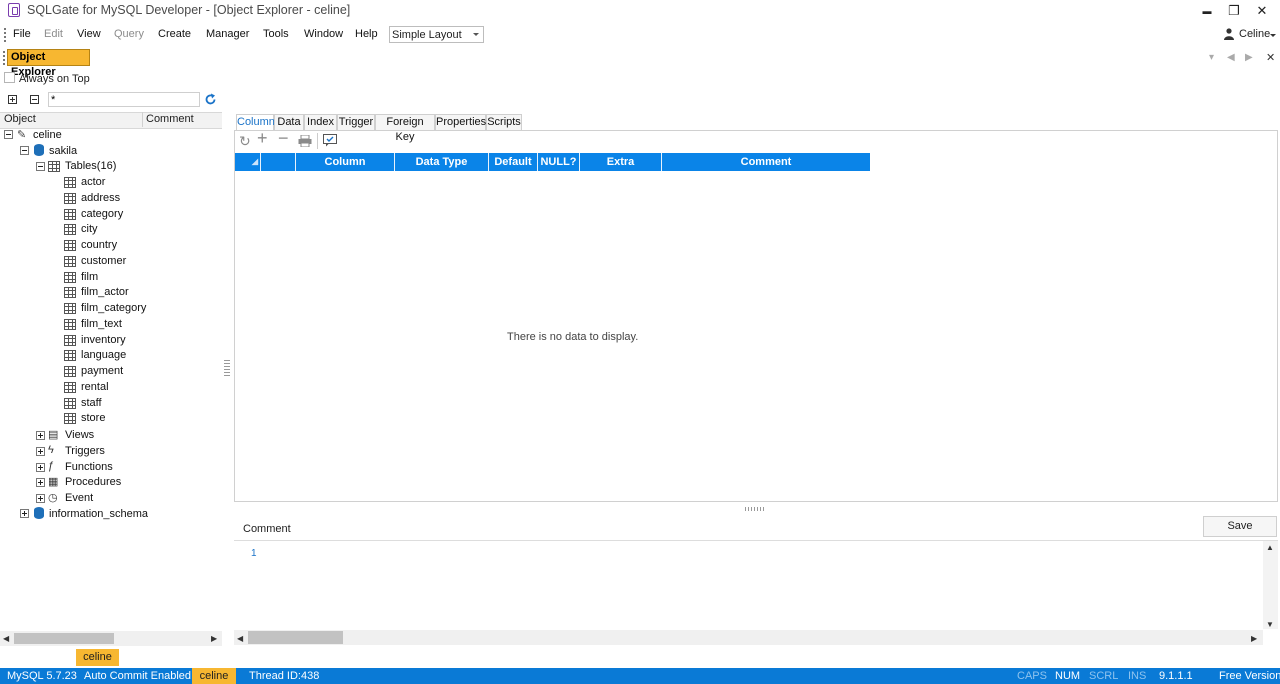 Image resolution: width=1280 pixels, height=684 pixels. What do you see at coordinates (345, 162) in the screenshot?
I see `grid-header-column: Column` at bounding box center [345, 162].